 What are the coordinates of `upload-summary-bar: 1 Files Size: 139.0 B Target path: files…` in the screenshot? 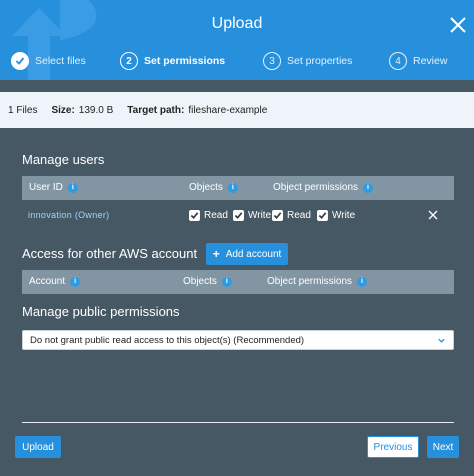 It's located at (237, 110).